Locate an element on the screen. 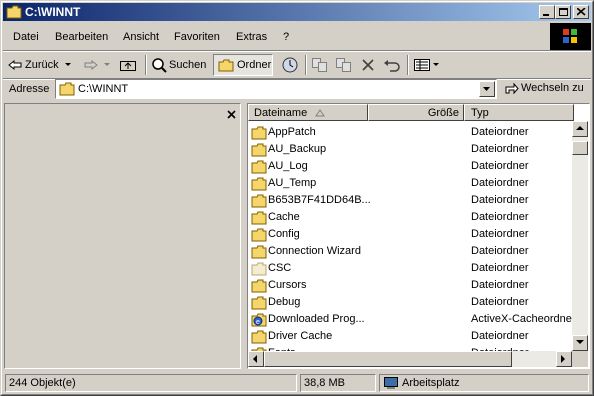 The width and height of the screenshot is (594, 396). status-size: 38,8 MB is located at coordinates (324, 383).